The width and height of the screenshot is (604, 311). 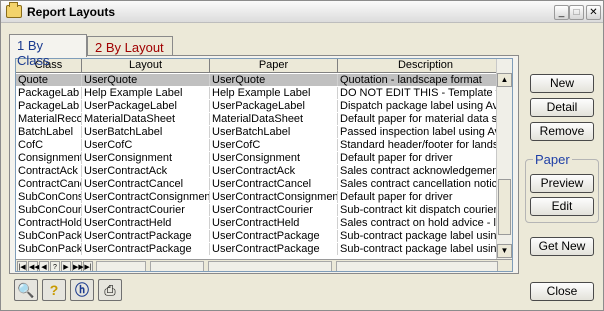 What do you see at coordinates (425, 184) in the screenshot?
I see `table-cell: Sales contract cancellation notice` at bounding box center [425, 184].